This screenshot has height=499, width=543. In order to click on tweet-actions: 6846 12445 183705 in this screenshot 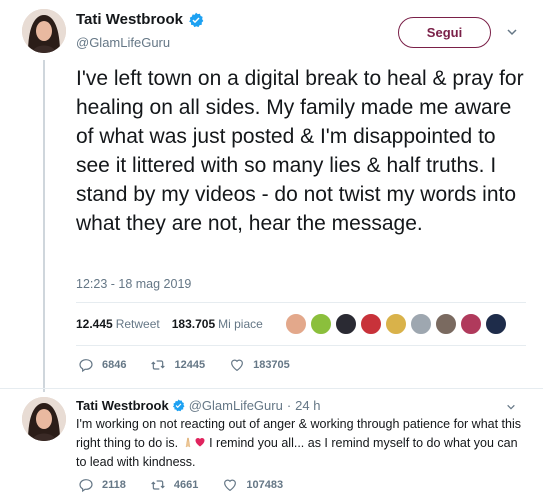, I will do `click(196, 365)`.